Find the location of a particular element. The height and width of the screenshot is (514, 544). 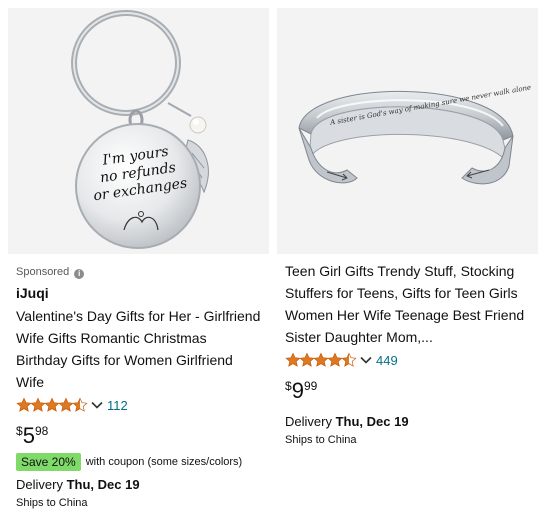

rating-row: 449 is located at coordinates (341, 360).